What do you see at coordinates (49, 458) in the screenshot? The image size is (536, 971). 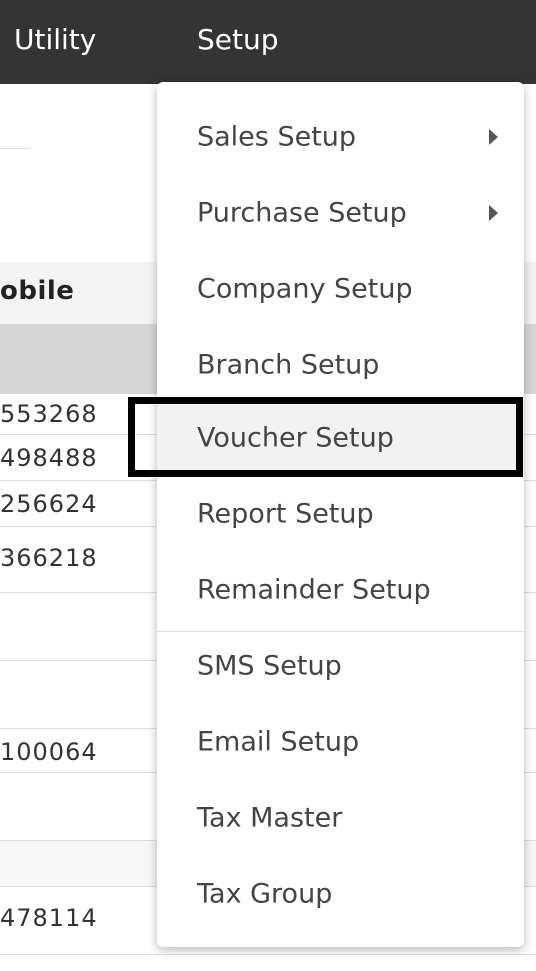 I see `table-cell-mobile: 498488` at bounding box center [49, 458].